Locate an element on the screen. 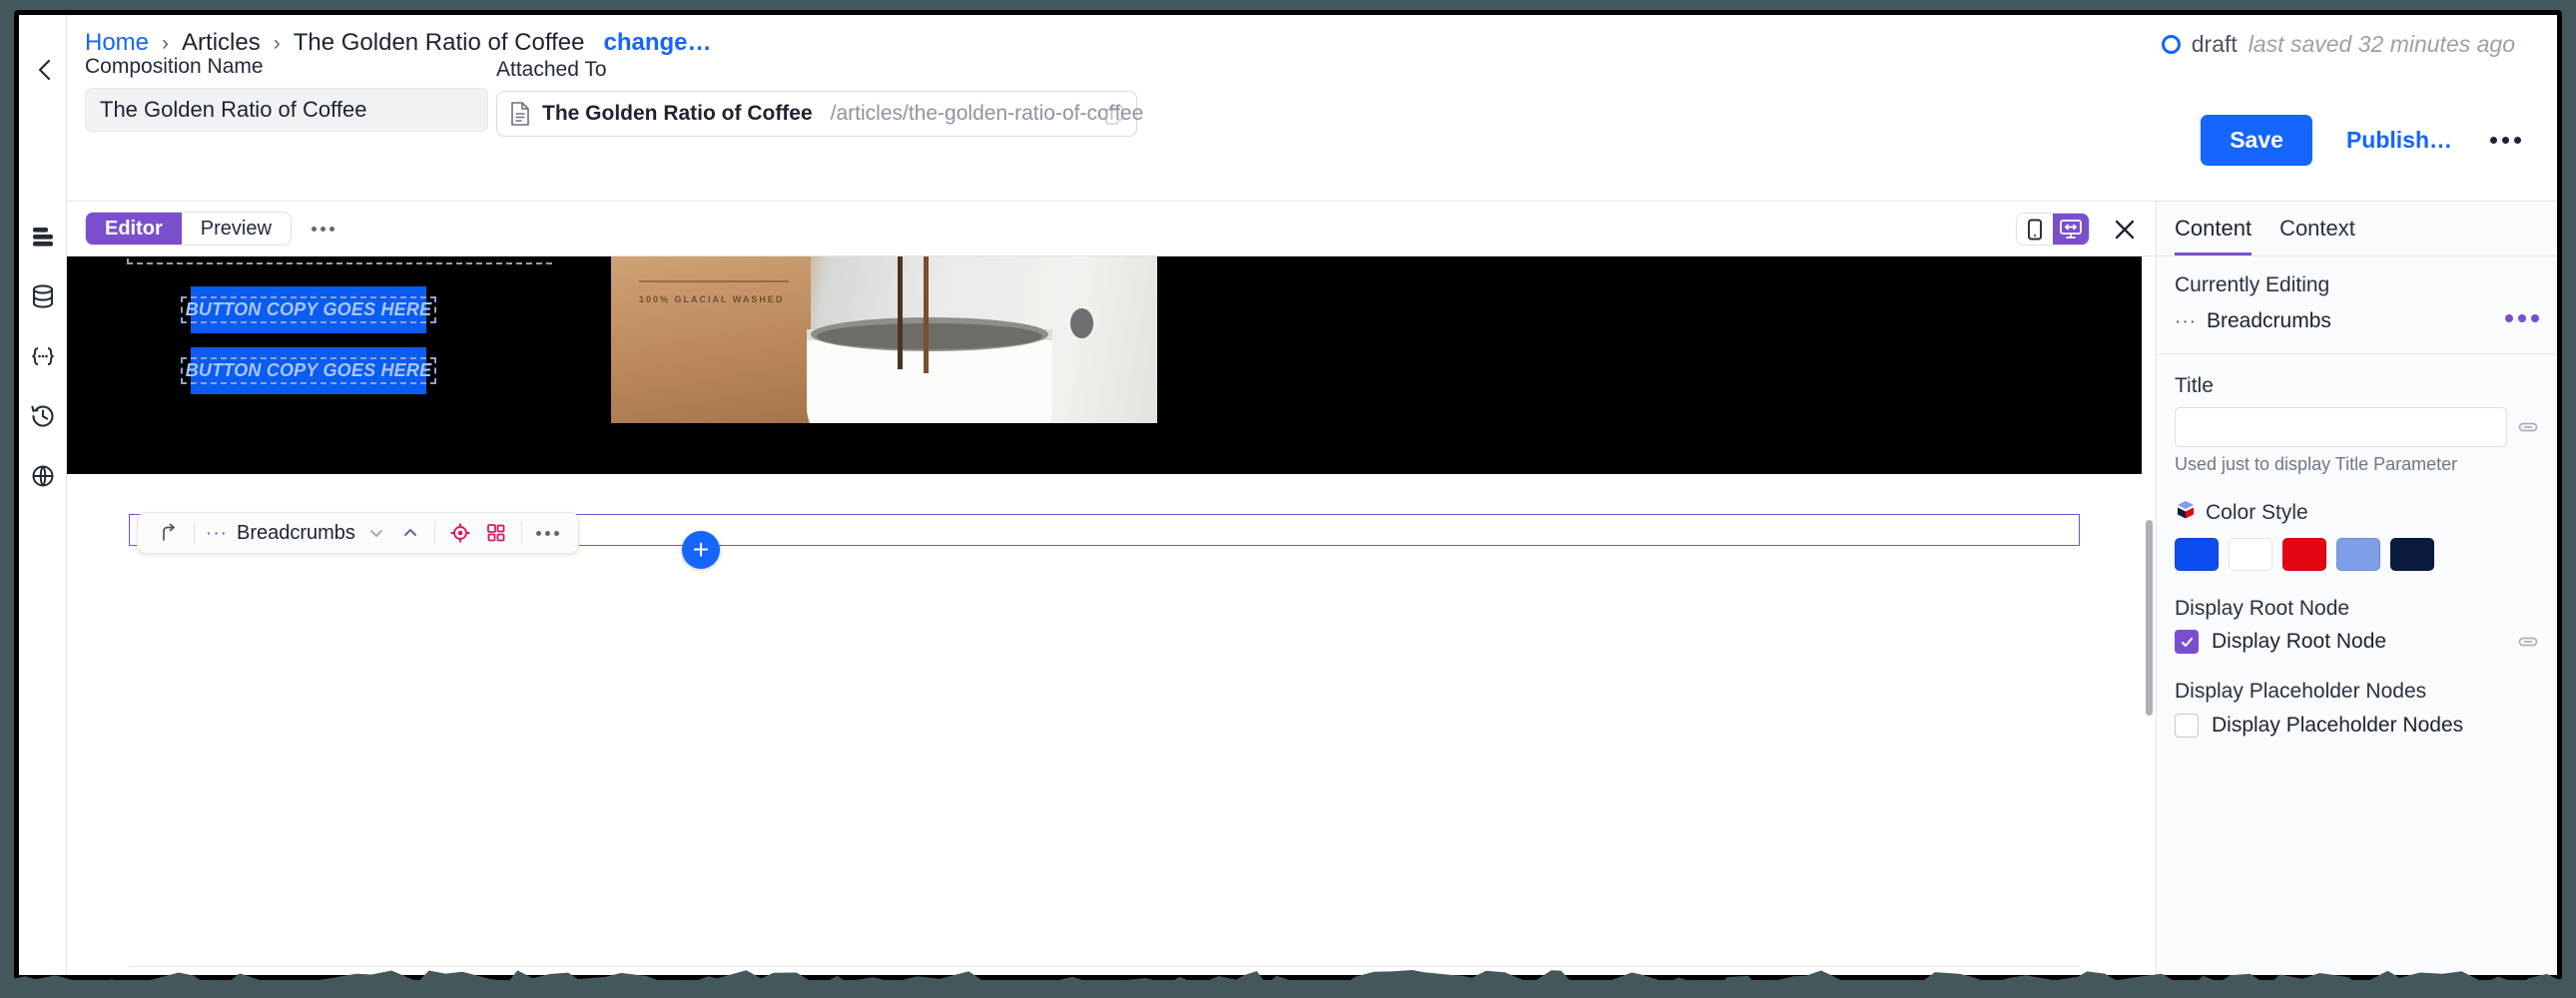 Image resolution: width=2576 pixels, height=998 pixels. tab-content: Content is located at coordinates (2214, 235).